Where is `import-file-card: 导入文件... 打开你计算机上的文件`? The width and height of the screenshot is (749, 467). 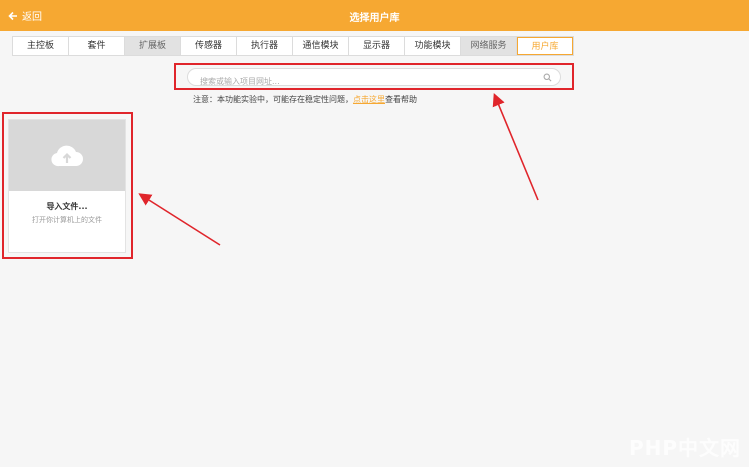
import-file-card: 导入文件... 打开你计算机上的文件 is located at coordinates (67, 186).